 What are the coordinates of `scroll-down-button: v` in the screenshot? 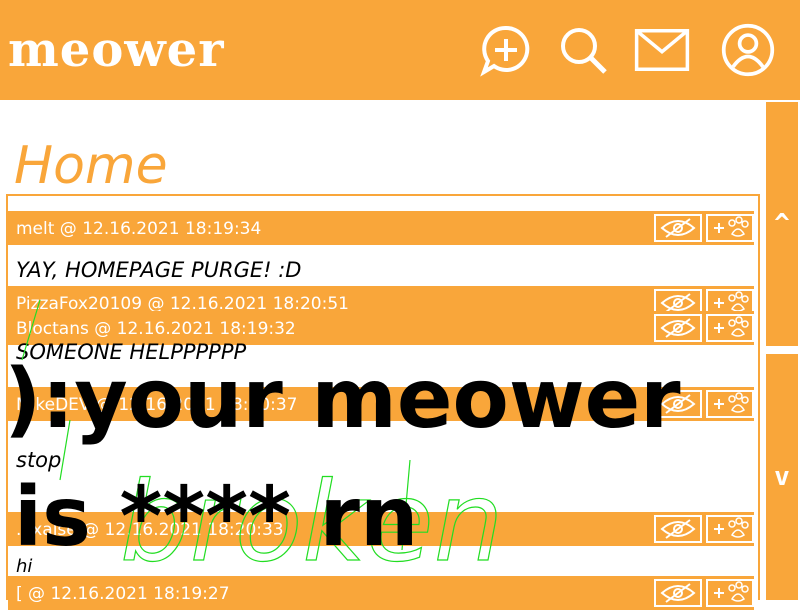 It's located at (782, 477).